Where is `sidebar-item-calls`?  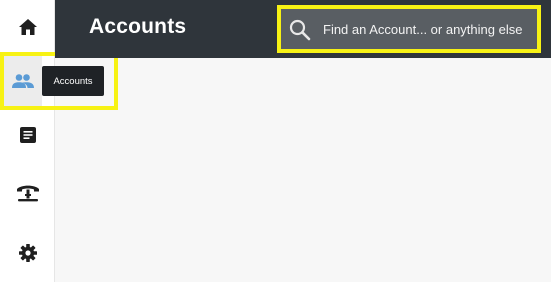
sidebar-item-calls is located at coordinates (27, 193).